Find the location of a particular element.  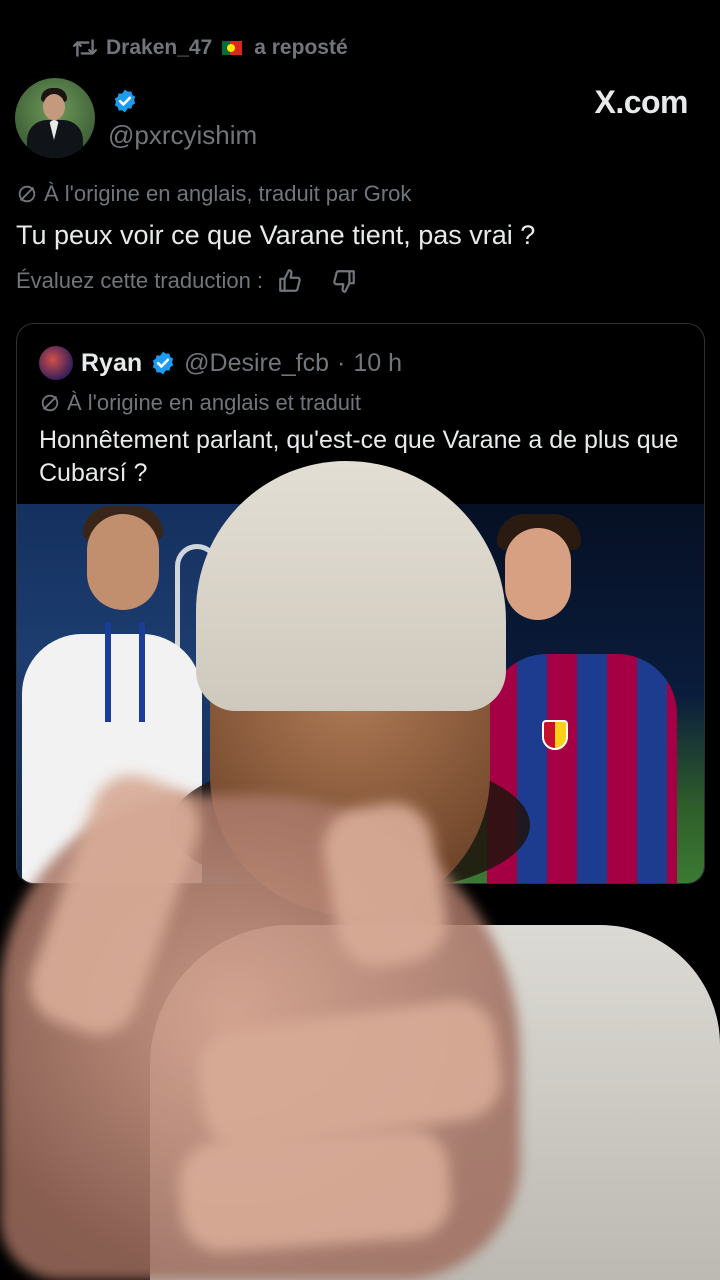

repost-indicator: Draken_47 a reposté is located at coordinates (210, 48).